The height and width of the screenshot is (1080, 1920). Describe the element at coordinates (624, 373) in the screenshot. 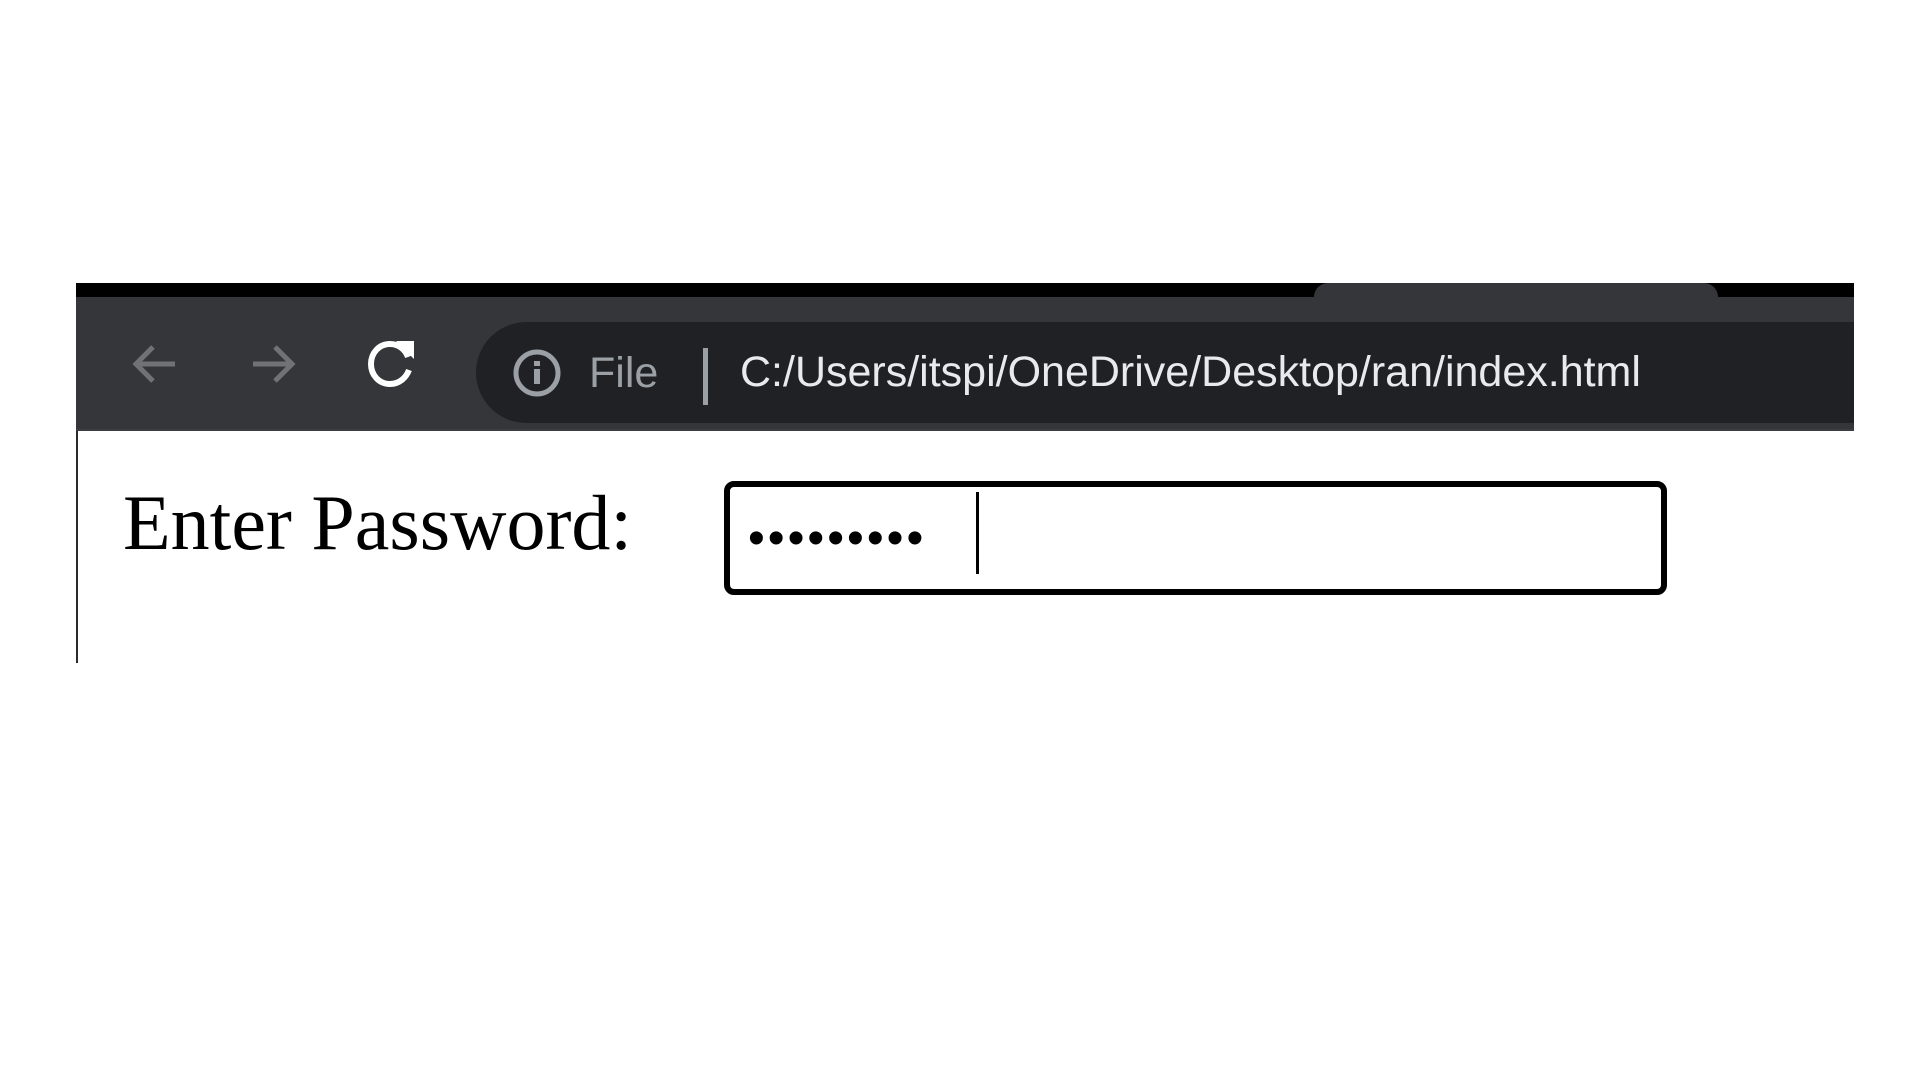

I see `file-scheme-label: File` at that location.